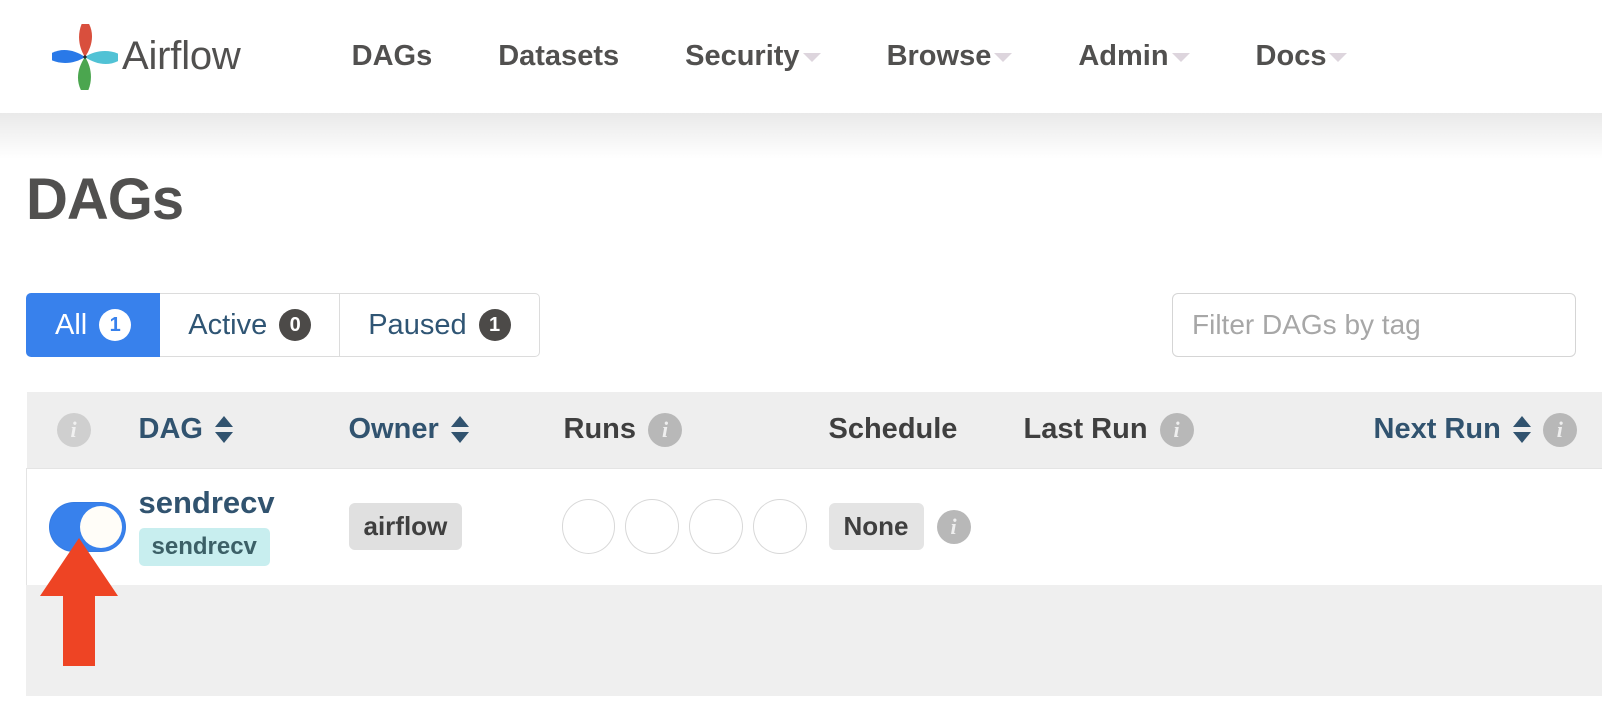 Image resolution: width=1602 pixels, height=714 pixels. I want to click on nav-item-admin: Admin, so click(1133, 56).